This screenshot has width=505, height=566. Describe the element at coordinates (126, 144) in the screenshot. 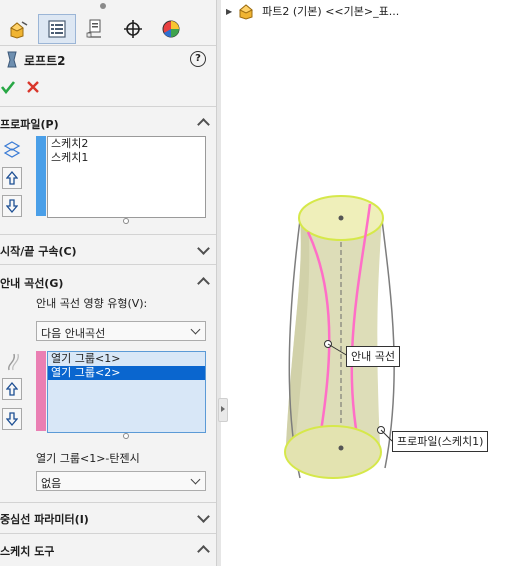

I see `list-item: 스케치2` at that location.